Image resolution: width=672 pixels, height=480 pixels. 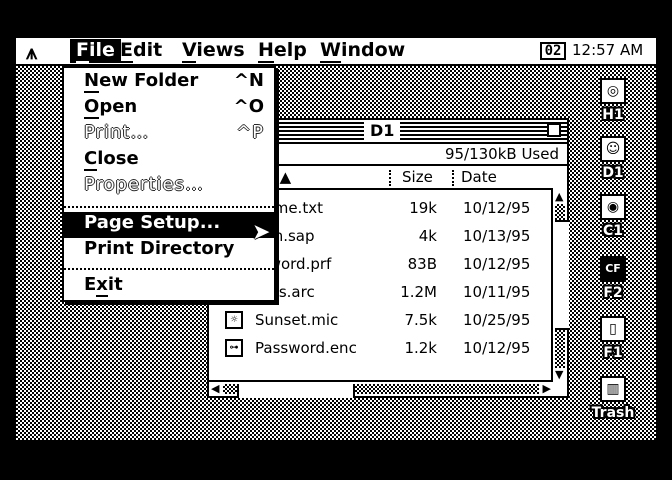 I want to click on desktop-icon-trash: ▥ Trash, so click(x=613, y=398).